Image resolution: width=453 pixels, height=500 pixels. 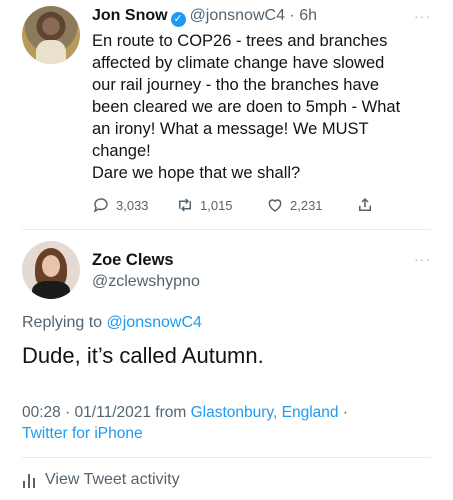 What do you see at coordinates (130, 15) in the screenshot?
I see `tweet1-author-name: Jon Snow` at bounding box center [130, 15].